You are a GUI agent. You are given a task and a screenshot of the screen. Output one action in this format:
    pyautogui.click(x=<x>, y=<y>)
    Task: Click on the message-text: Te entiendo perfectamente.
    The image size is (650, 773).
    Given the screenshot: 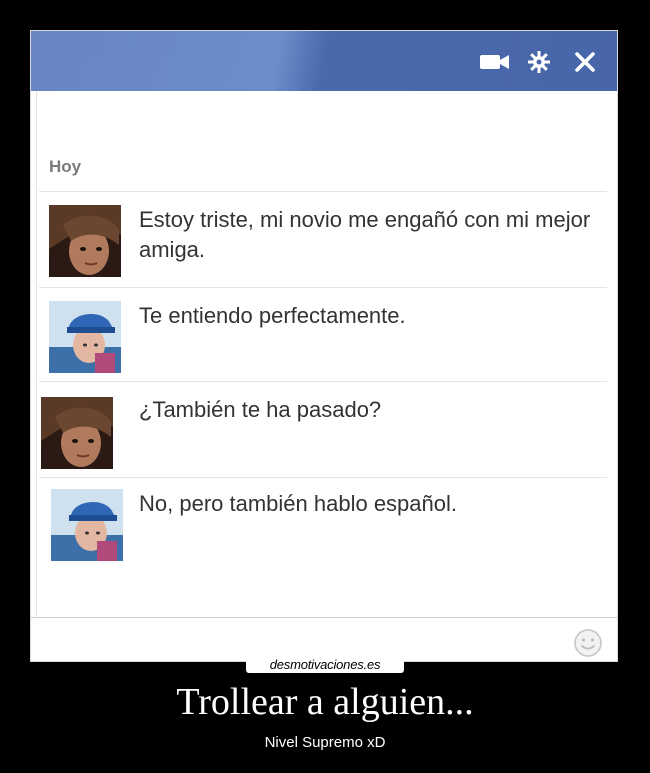 What is the action you would take?
    pyautogui.click(x=272, y=315)
    